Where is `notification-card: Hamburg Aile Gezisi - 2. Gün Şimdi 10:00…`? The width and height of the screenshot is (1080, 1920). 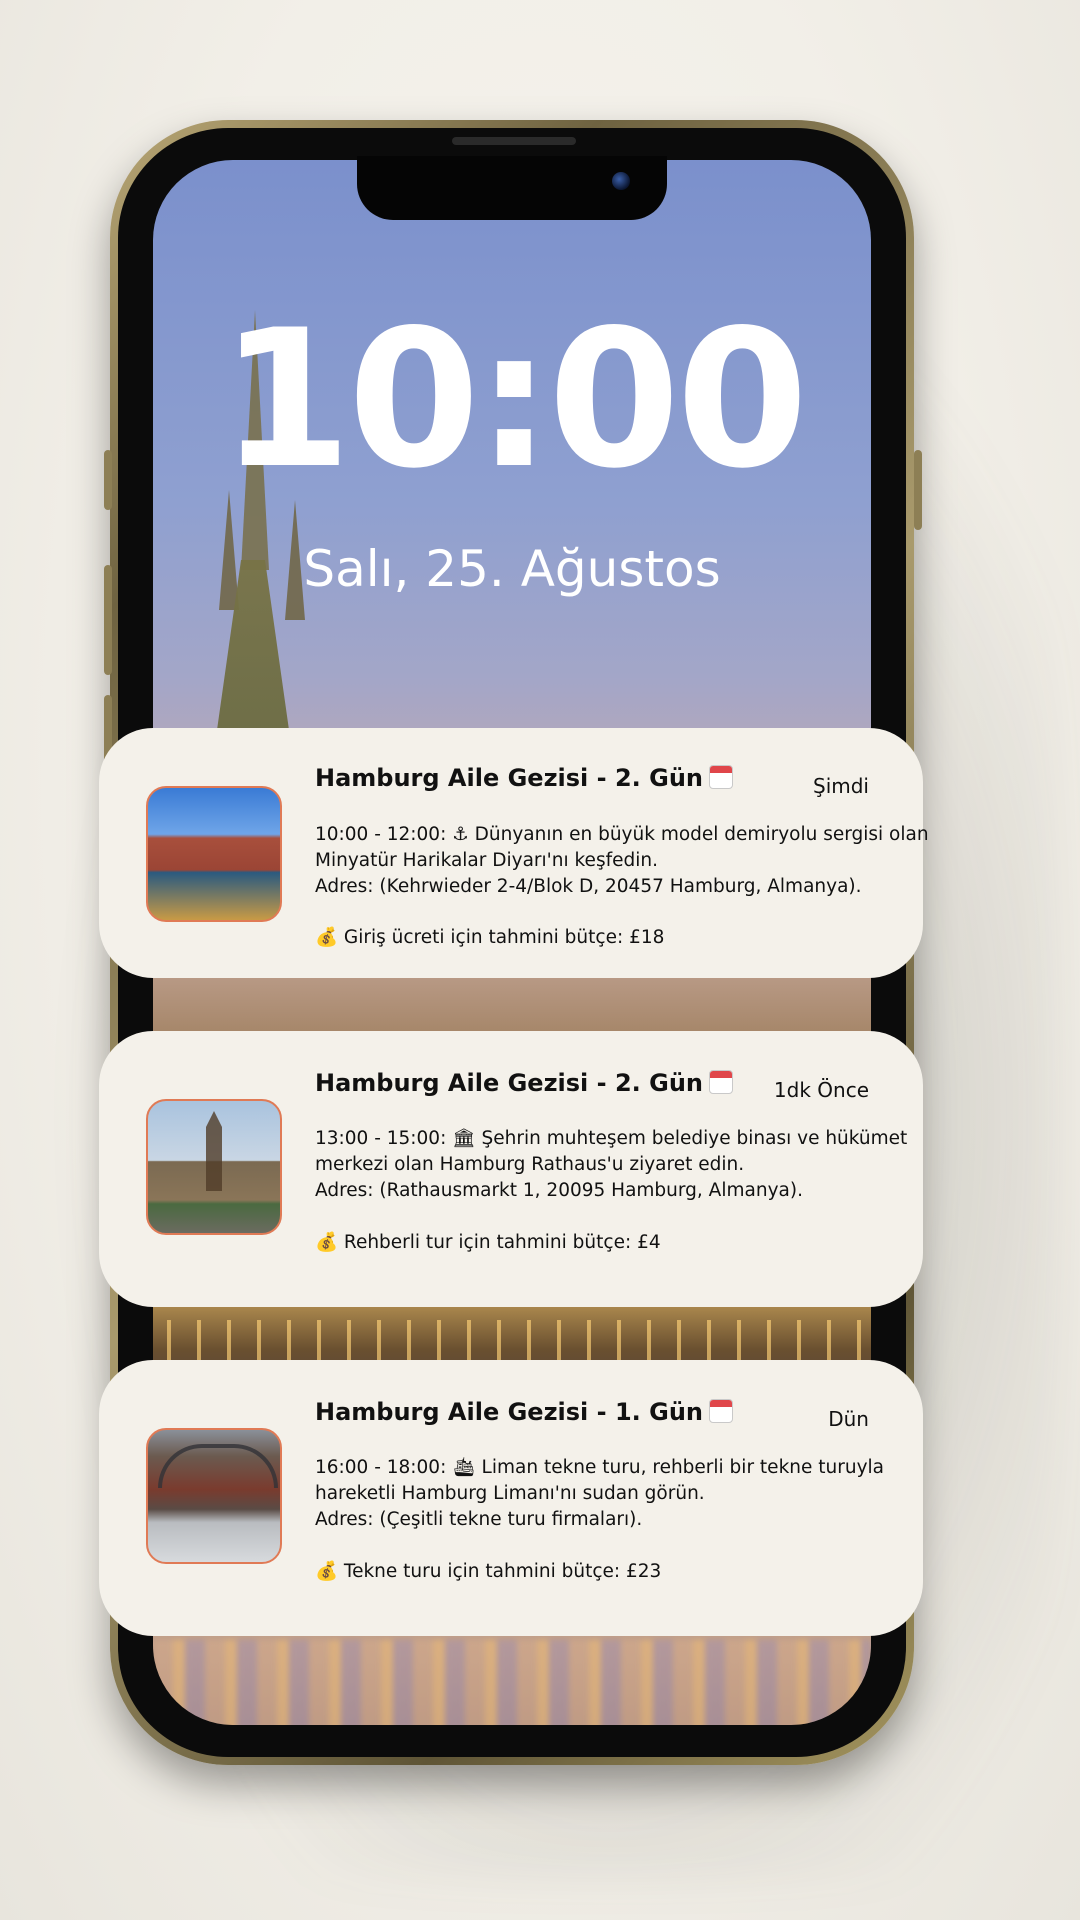 notification-card: Hamburg Aile Gezisi - 2. Gün Şimdi 10:00… is located at coordinates (514, 853).